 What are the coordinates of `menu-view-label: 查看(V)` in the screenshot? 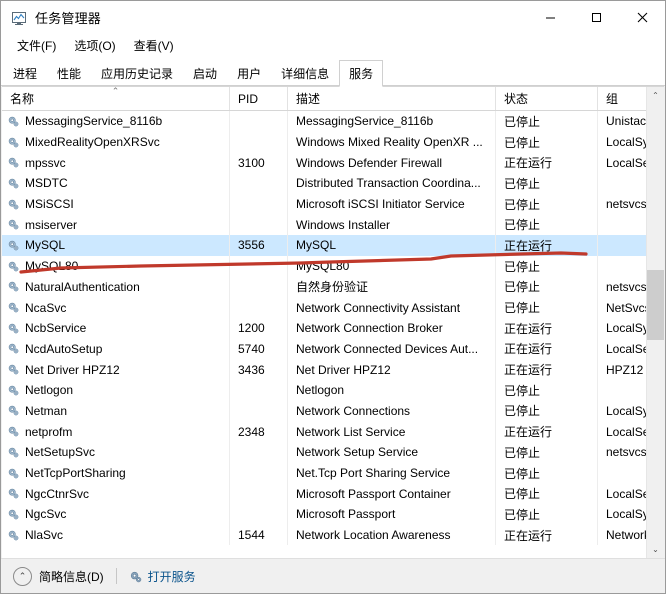 It's located at (154, 46).